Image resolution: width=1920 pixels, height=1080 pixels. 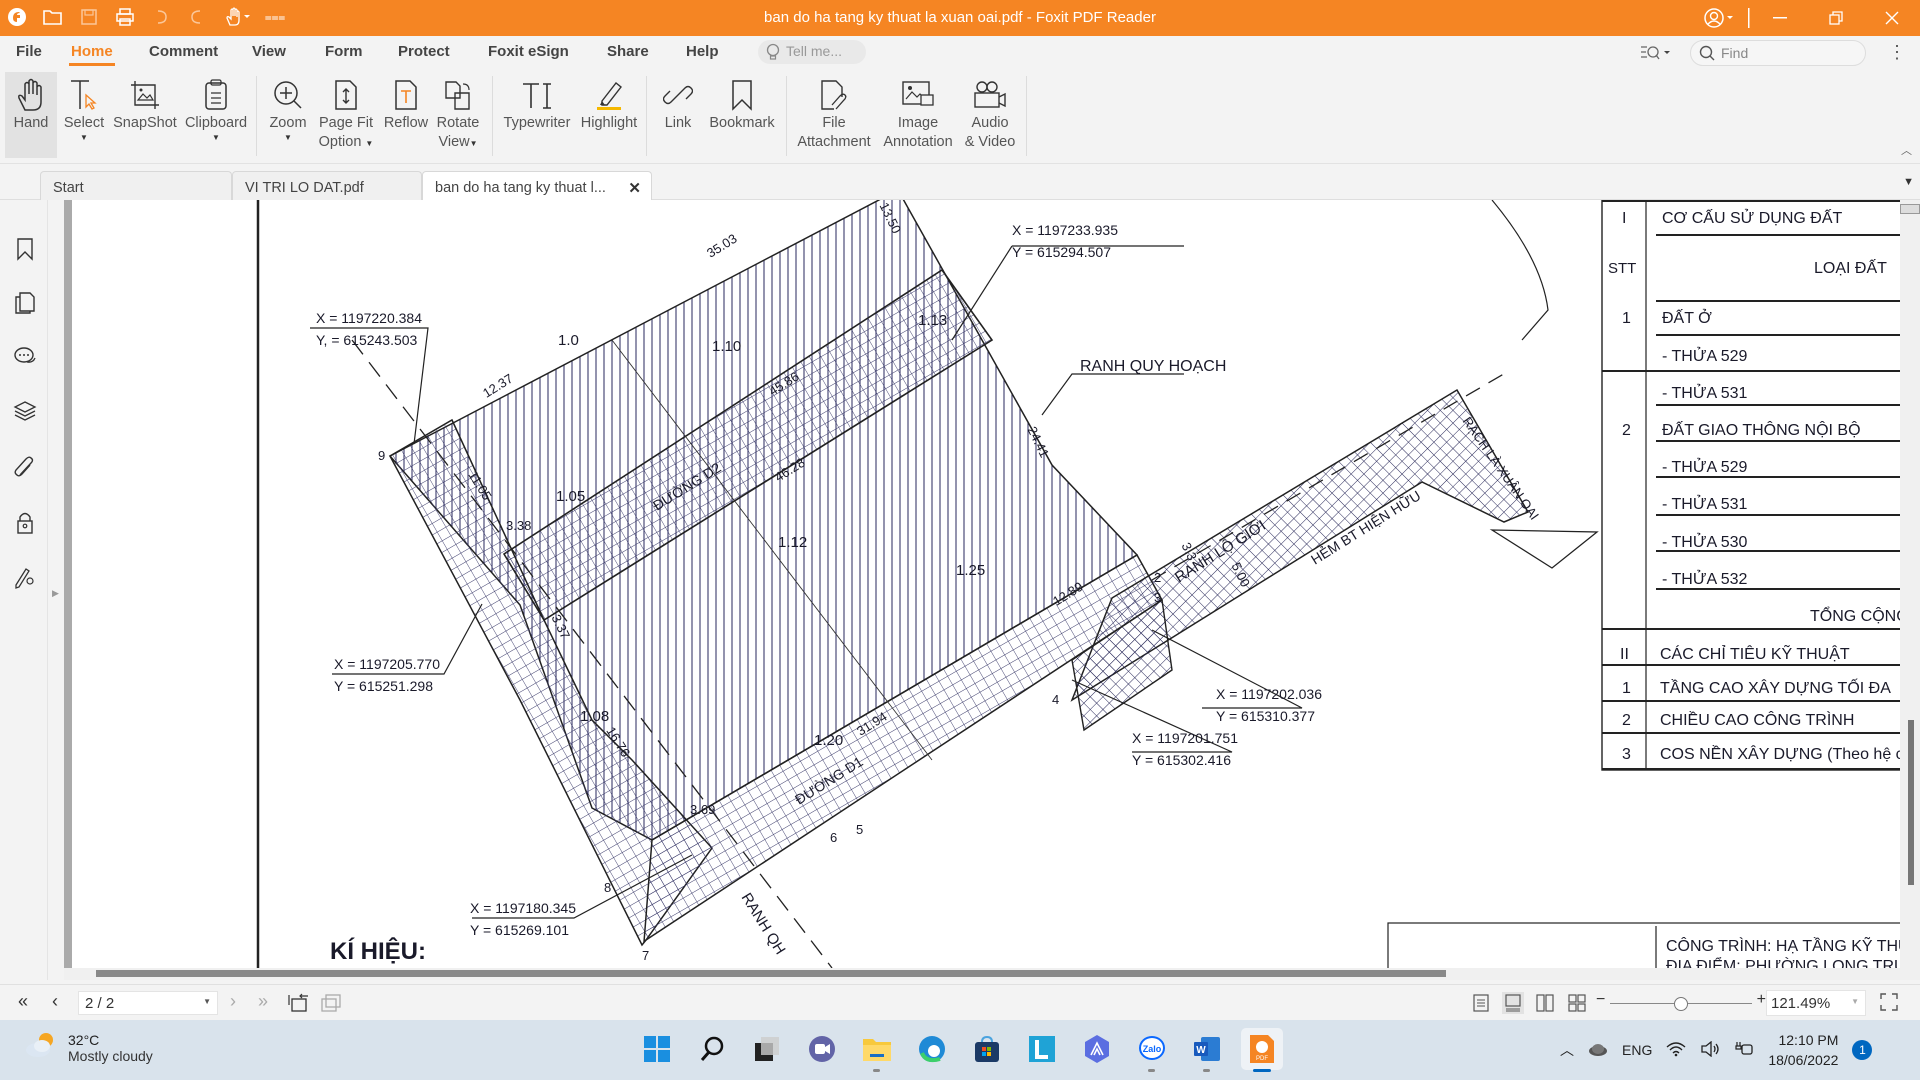 I want to click on search-taskbar-button, so click(x=712, y=1049).